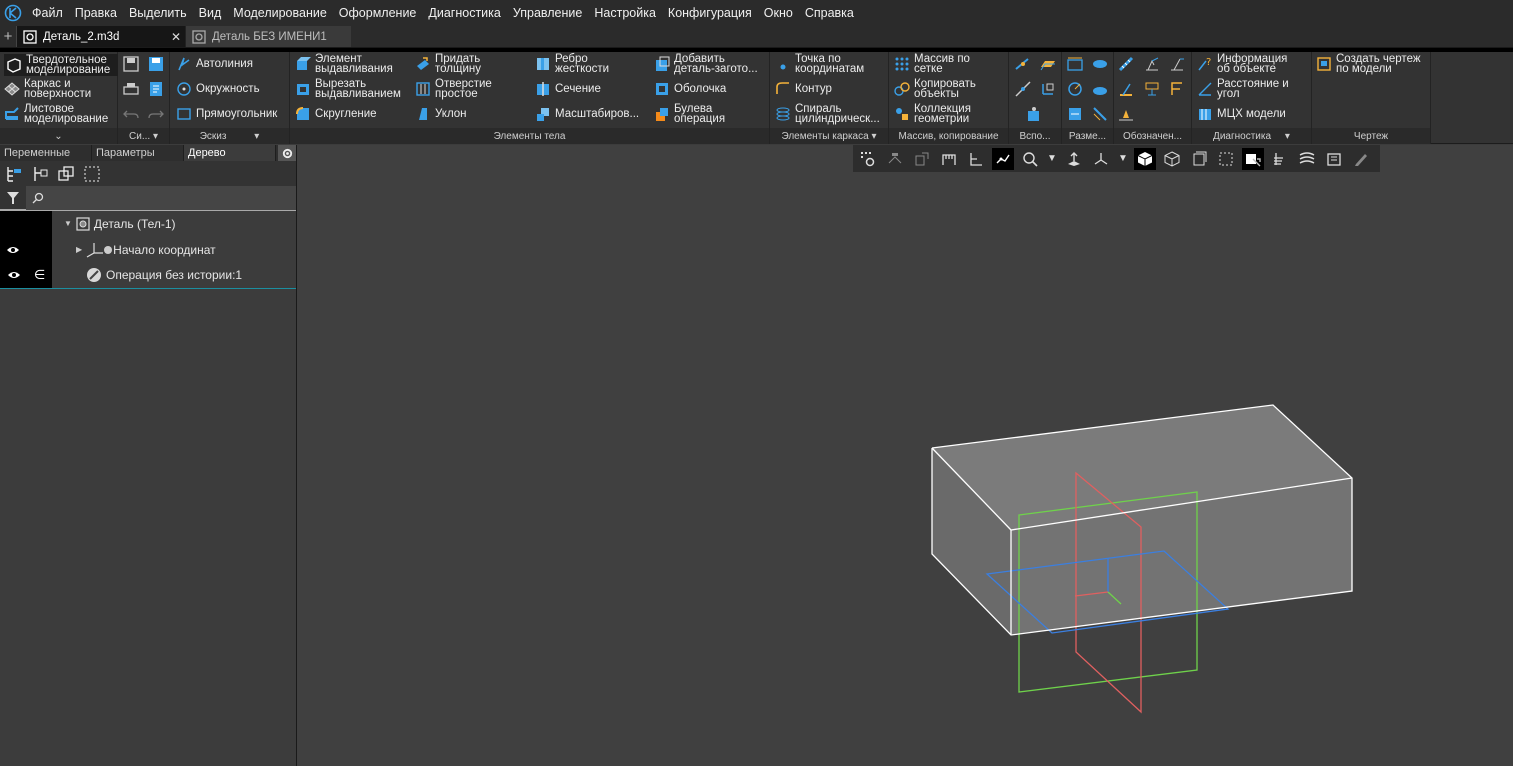  Describe the element at coordinates (218, 89) in the screenshot. I see `circle-button: Окружность` at that location.